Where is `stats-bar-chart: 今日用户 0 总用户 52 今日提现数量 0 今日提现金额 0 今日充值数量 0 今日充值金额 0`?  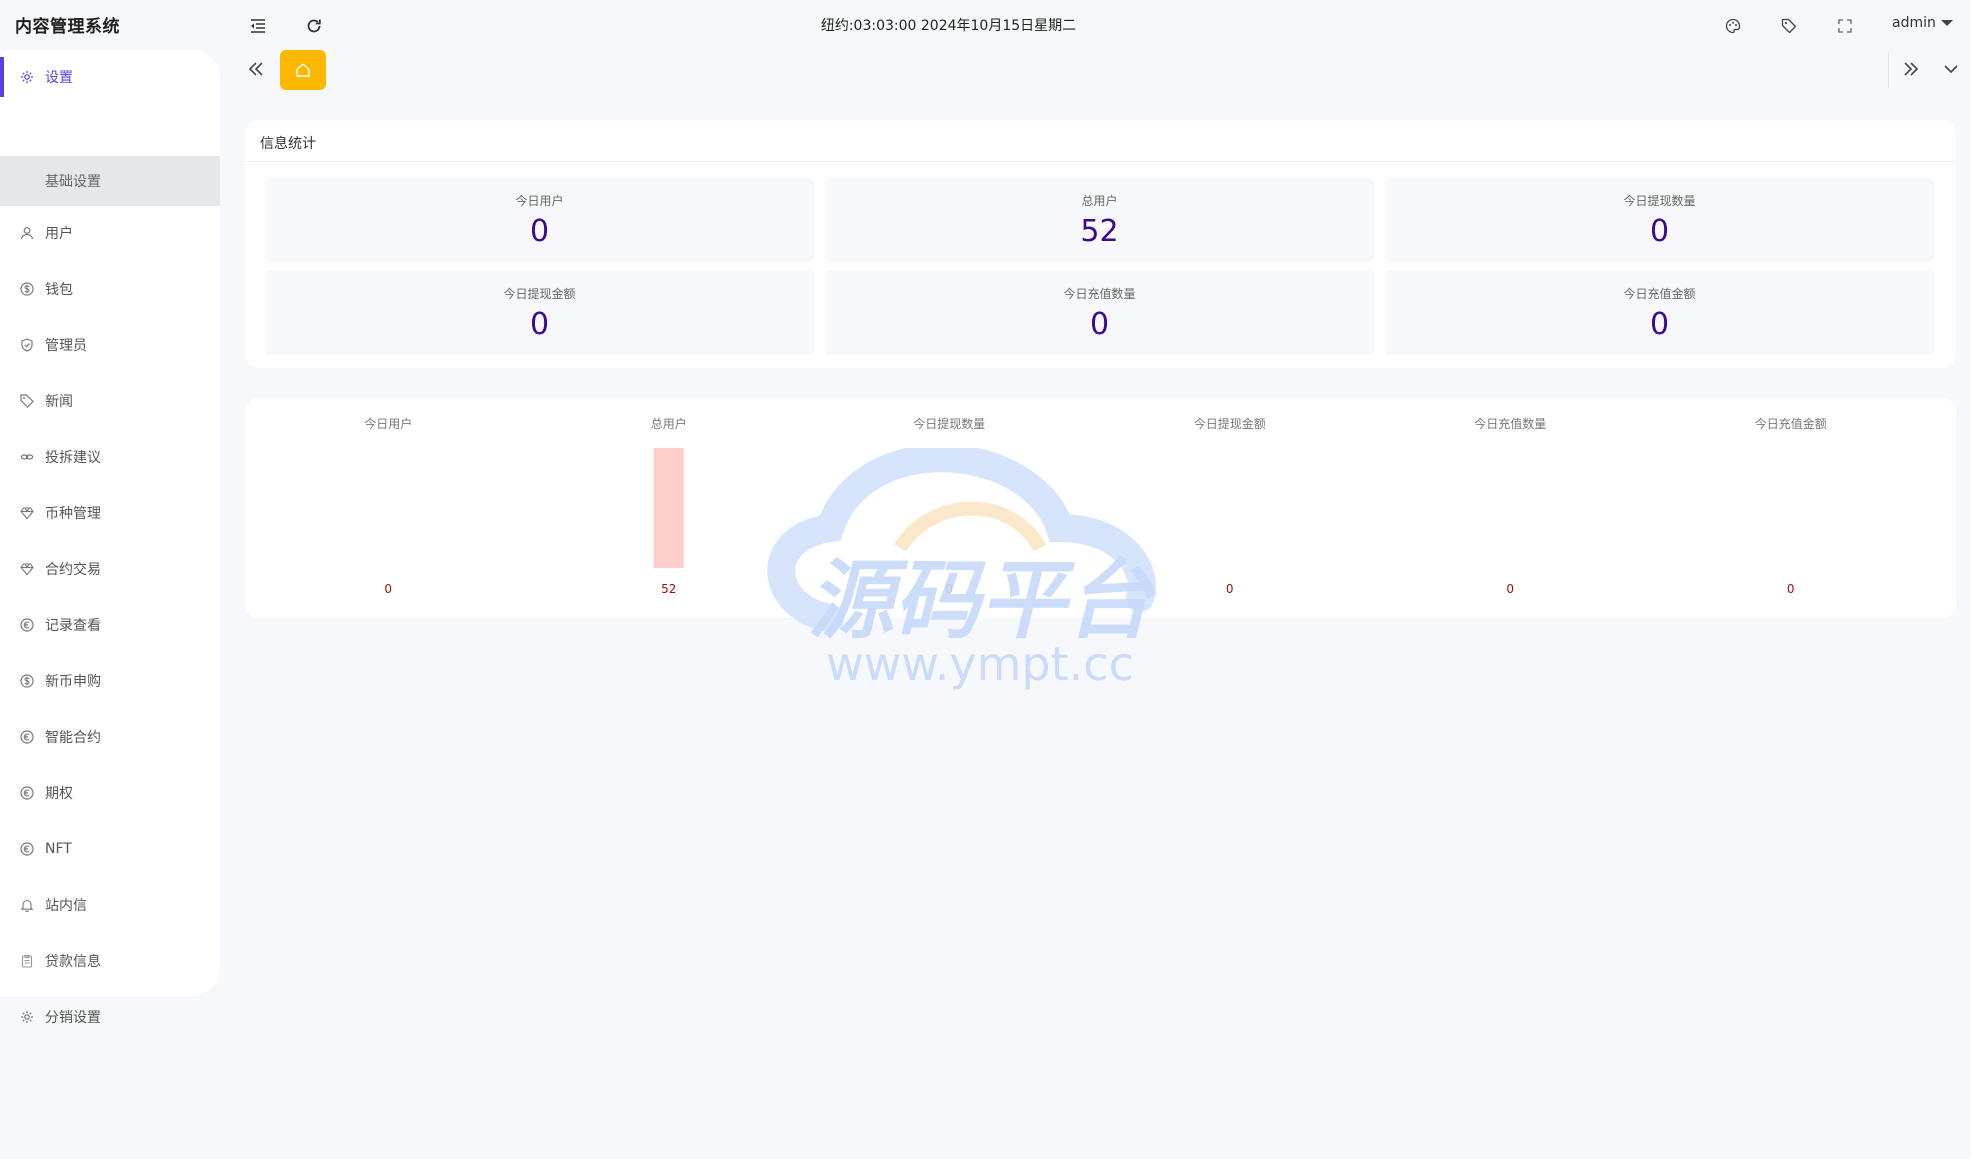
stats-bar-chart: 今日用户 0 总用户 52 今日提现数量 0 今日提现金额 0 今日充值数量 0 今日充值金额 0 is located at coordinates (1095, 506).